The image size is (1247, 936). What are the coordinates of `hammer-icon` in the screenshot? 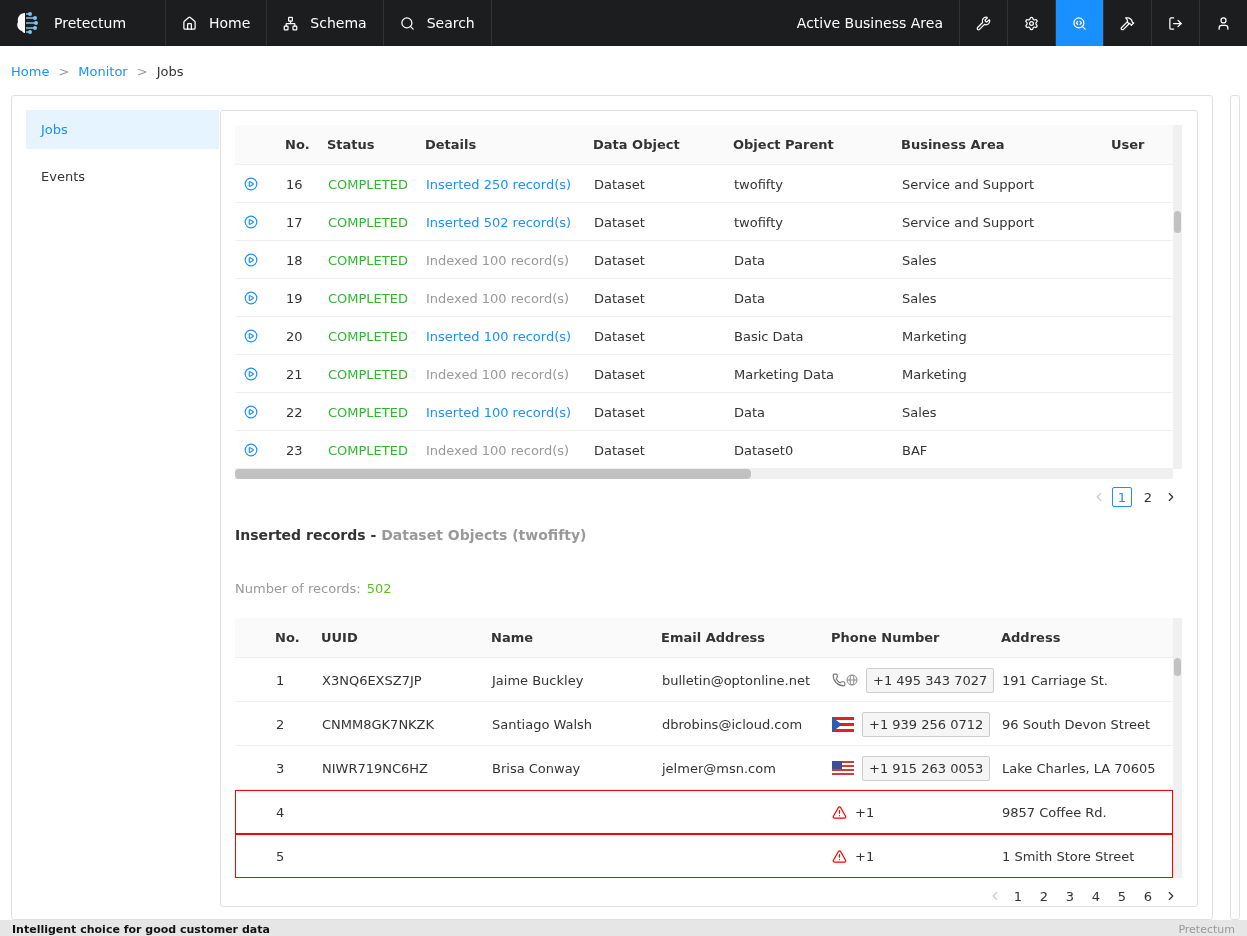 It's located at (1127, 23).